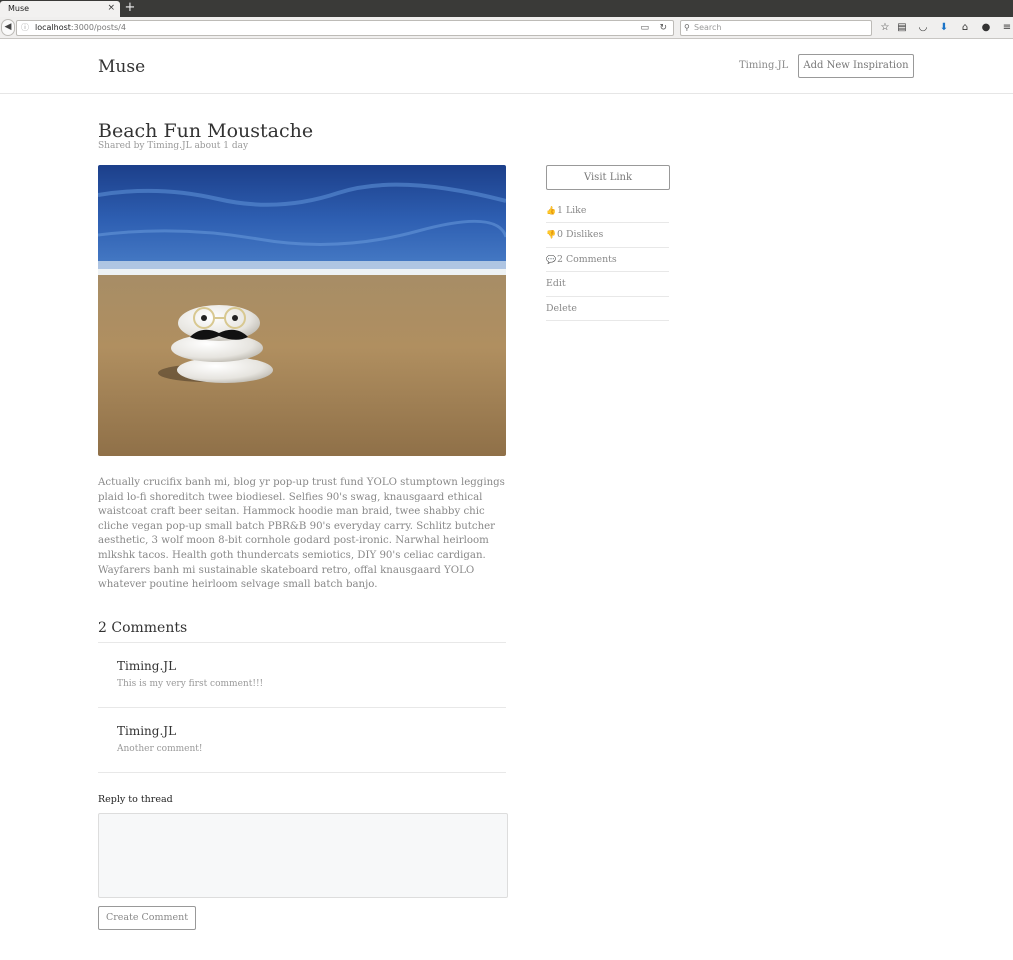  Describe the element at coordinates (160, 749) in the screenshot. I see `comment-text: Another comment!` at that location.